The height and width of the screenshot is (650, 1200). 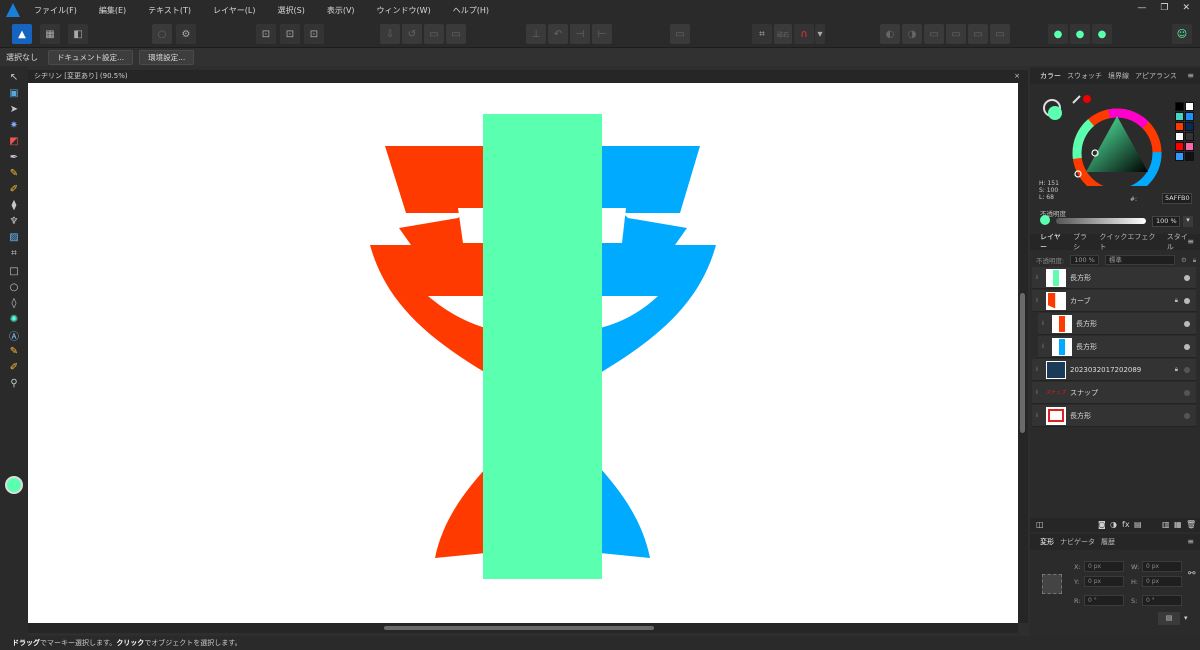 I want to click on ellipse-tool-icon: ○, so click(x=14, y=287).